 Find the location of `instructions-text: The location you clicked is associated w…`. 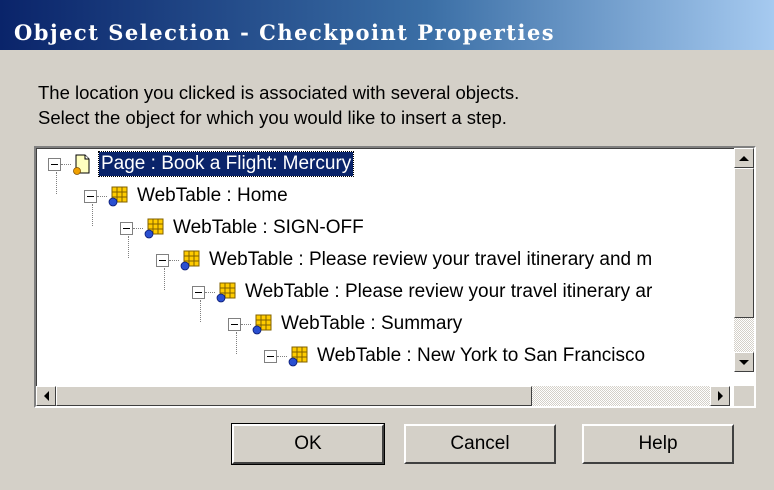

instructions-text: The location you clicked is associated w… is located at coordinates (278, 105).